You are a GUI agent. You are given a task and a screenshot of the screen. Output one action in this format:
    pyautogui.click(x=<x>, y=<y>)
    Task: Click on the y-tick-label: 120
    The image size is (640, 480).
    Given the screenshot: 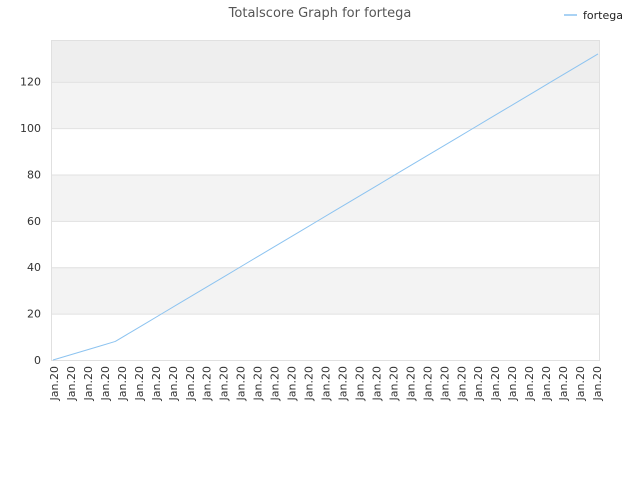 What is the action you would take?
    pyautogui.click(x=30, y=82)
    